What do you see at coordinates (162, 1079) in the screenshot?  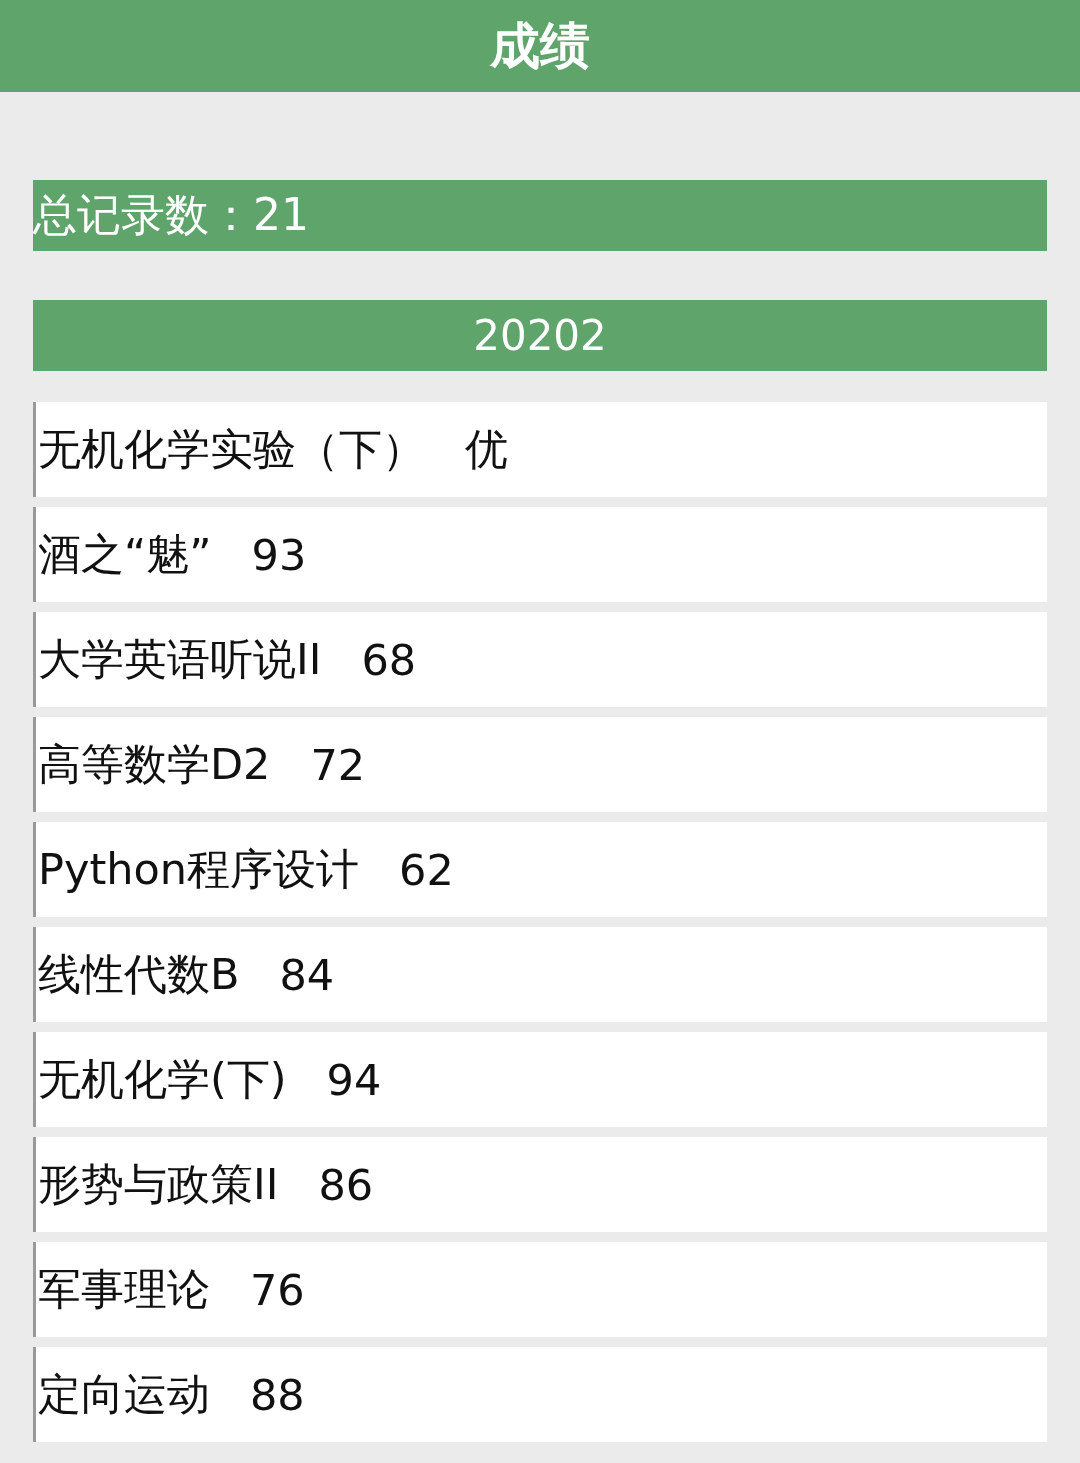 I see `course-name: 无机化学(下)` at bounding box center [162, 1079].